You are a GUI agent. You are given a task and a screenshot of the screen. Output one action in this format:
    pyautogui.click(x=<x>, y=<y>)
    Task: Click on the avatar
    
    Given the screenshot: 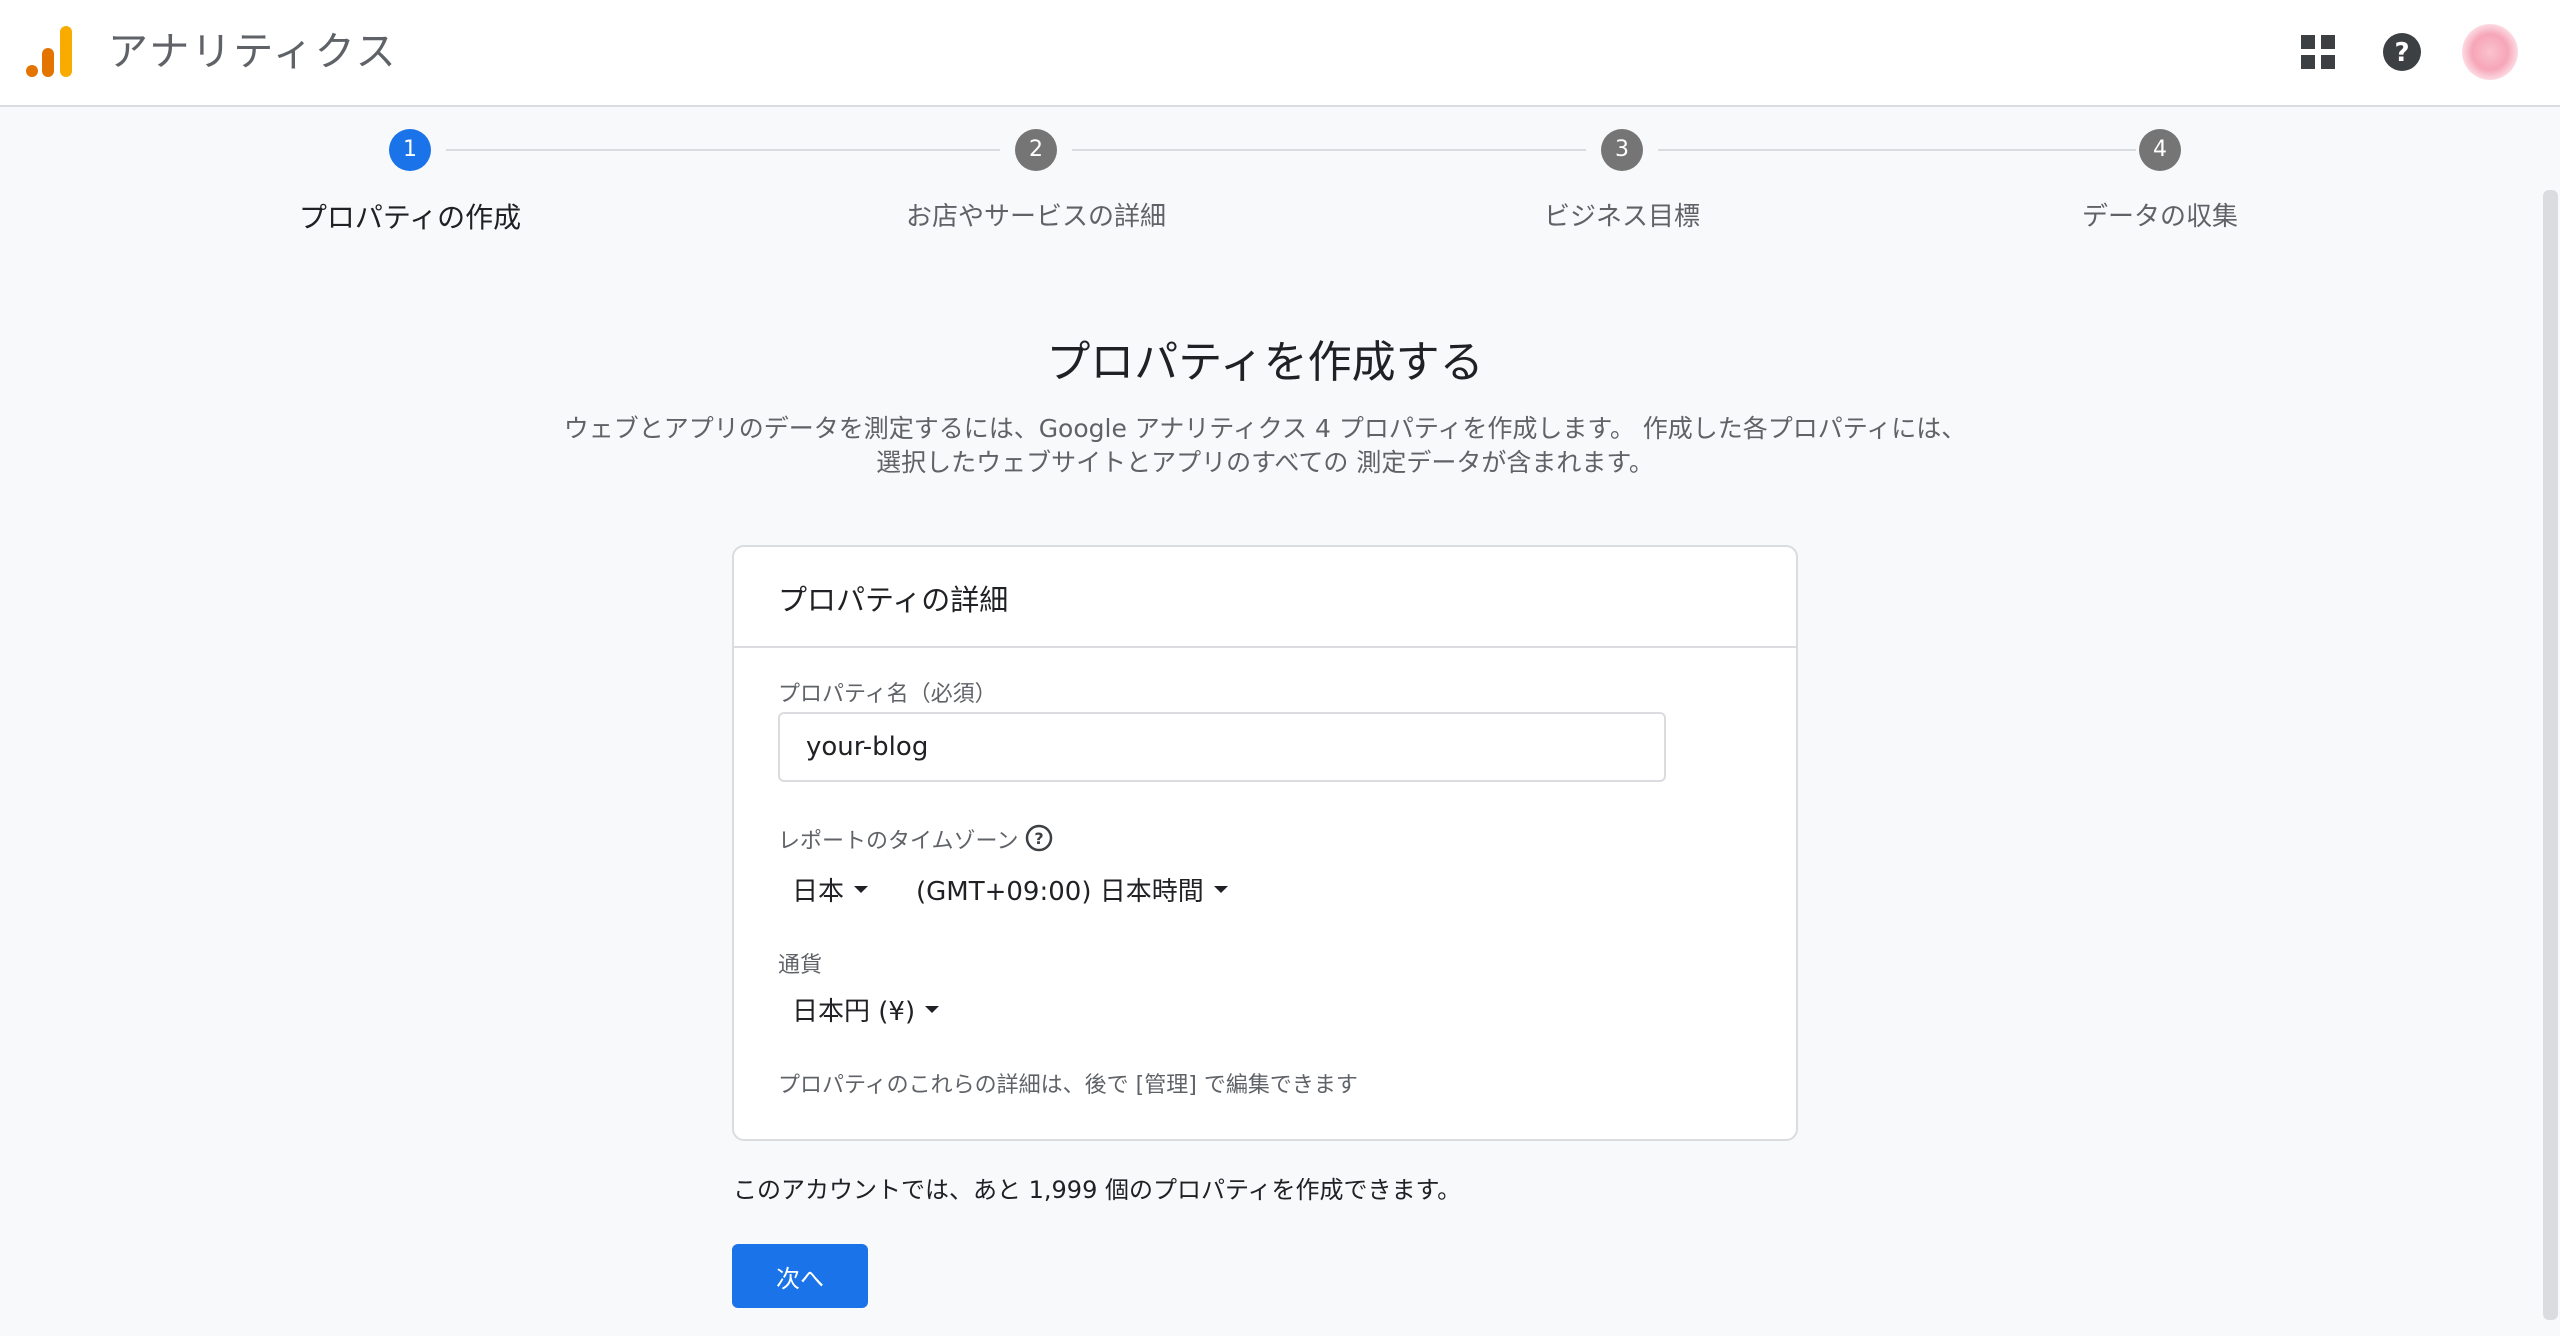 What is the action you would take?
    pyautogui.click(x=2490, y=52)
    